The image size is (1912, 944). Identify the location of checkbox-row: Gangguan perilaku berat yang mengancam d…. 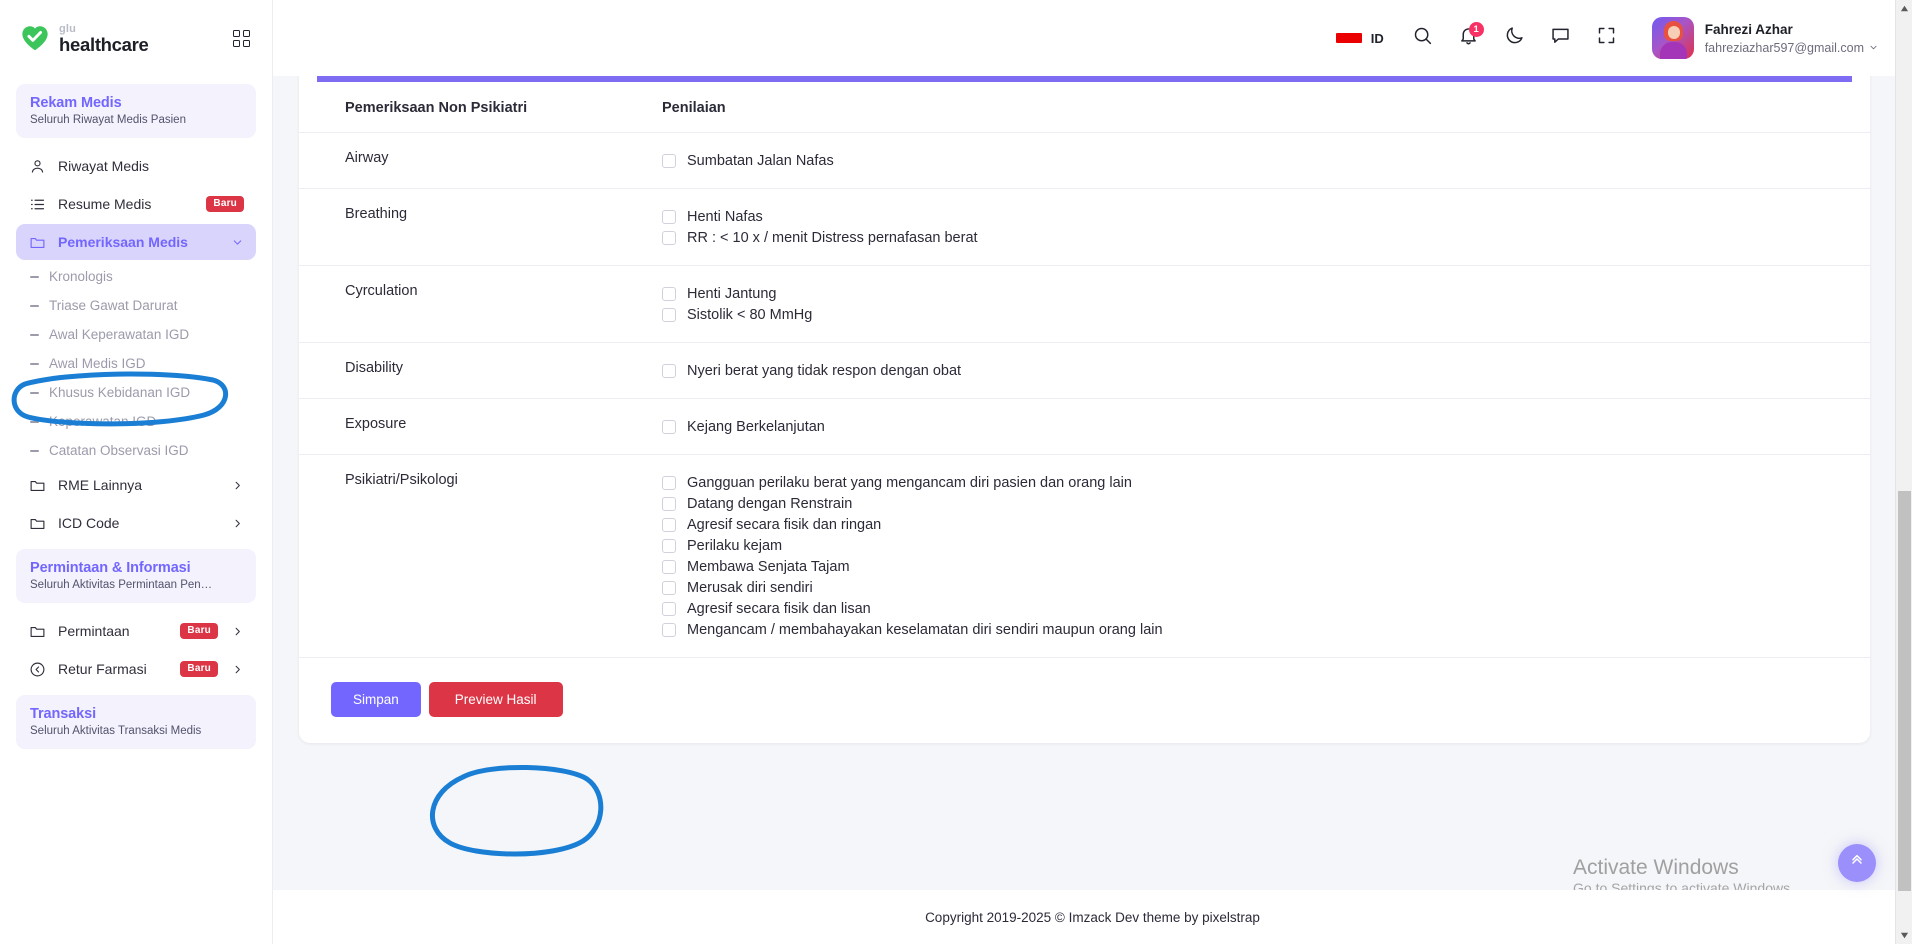
(1266, 482).